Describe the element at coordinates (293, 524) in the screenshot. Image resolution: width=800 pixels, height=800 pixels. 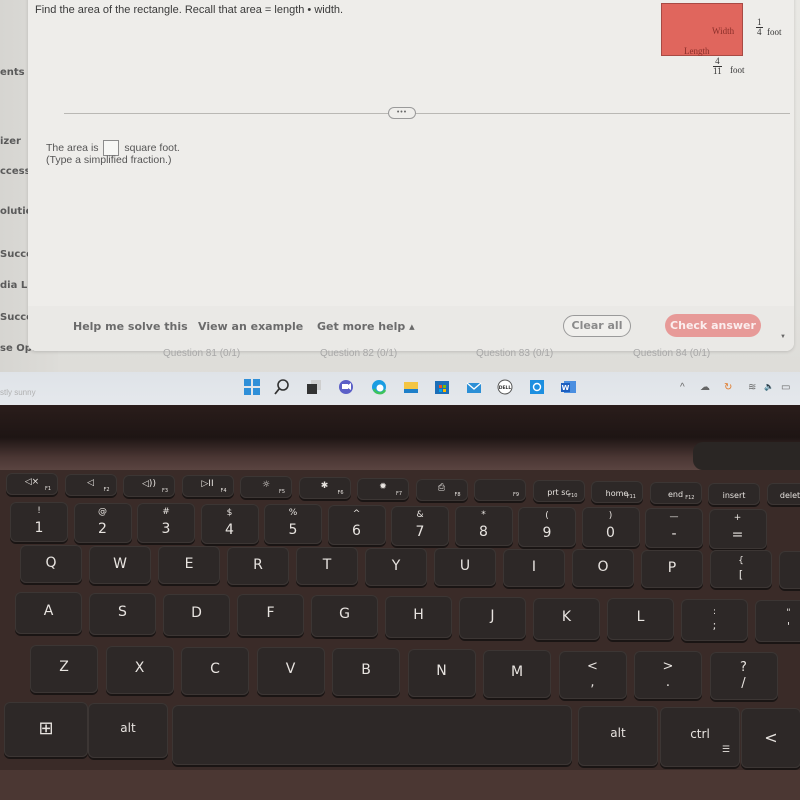
I see `key-5: % 5` at that location.